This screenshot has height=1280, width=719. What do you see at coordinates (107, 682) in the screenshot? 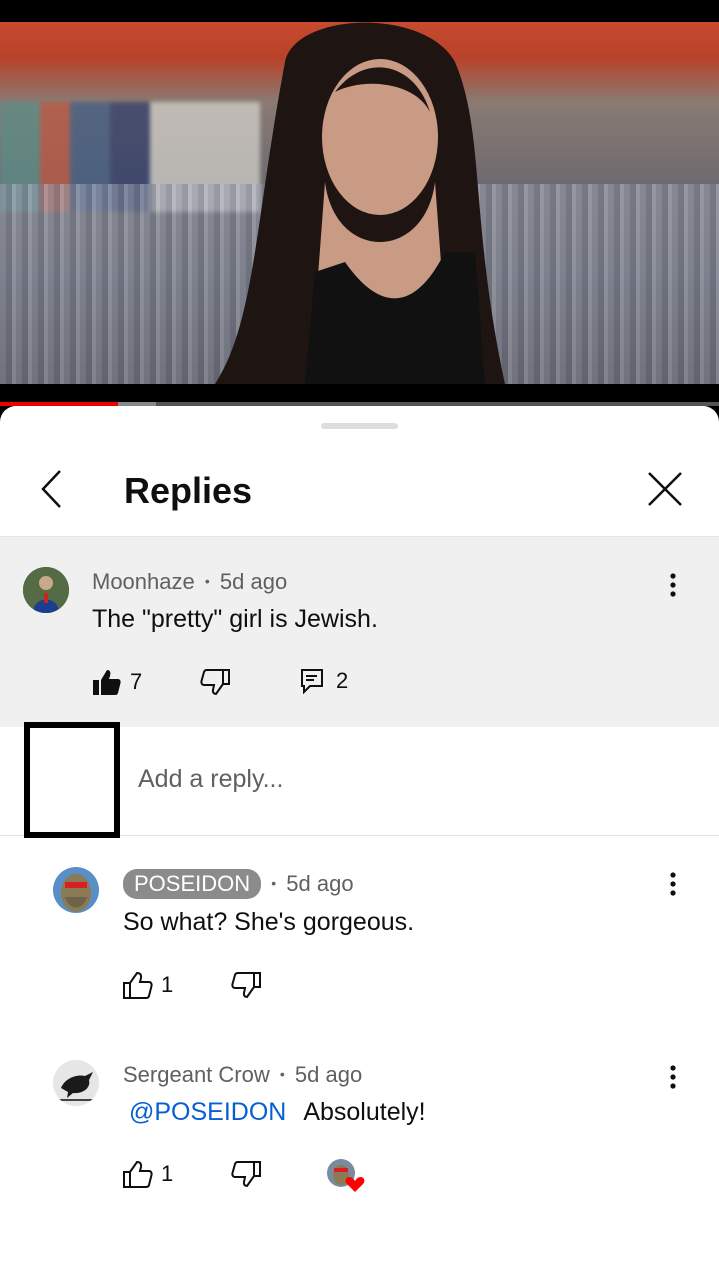
I see `thumbs-up-filled-icon` at bounding box center [107, 682].